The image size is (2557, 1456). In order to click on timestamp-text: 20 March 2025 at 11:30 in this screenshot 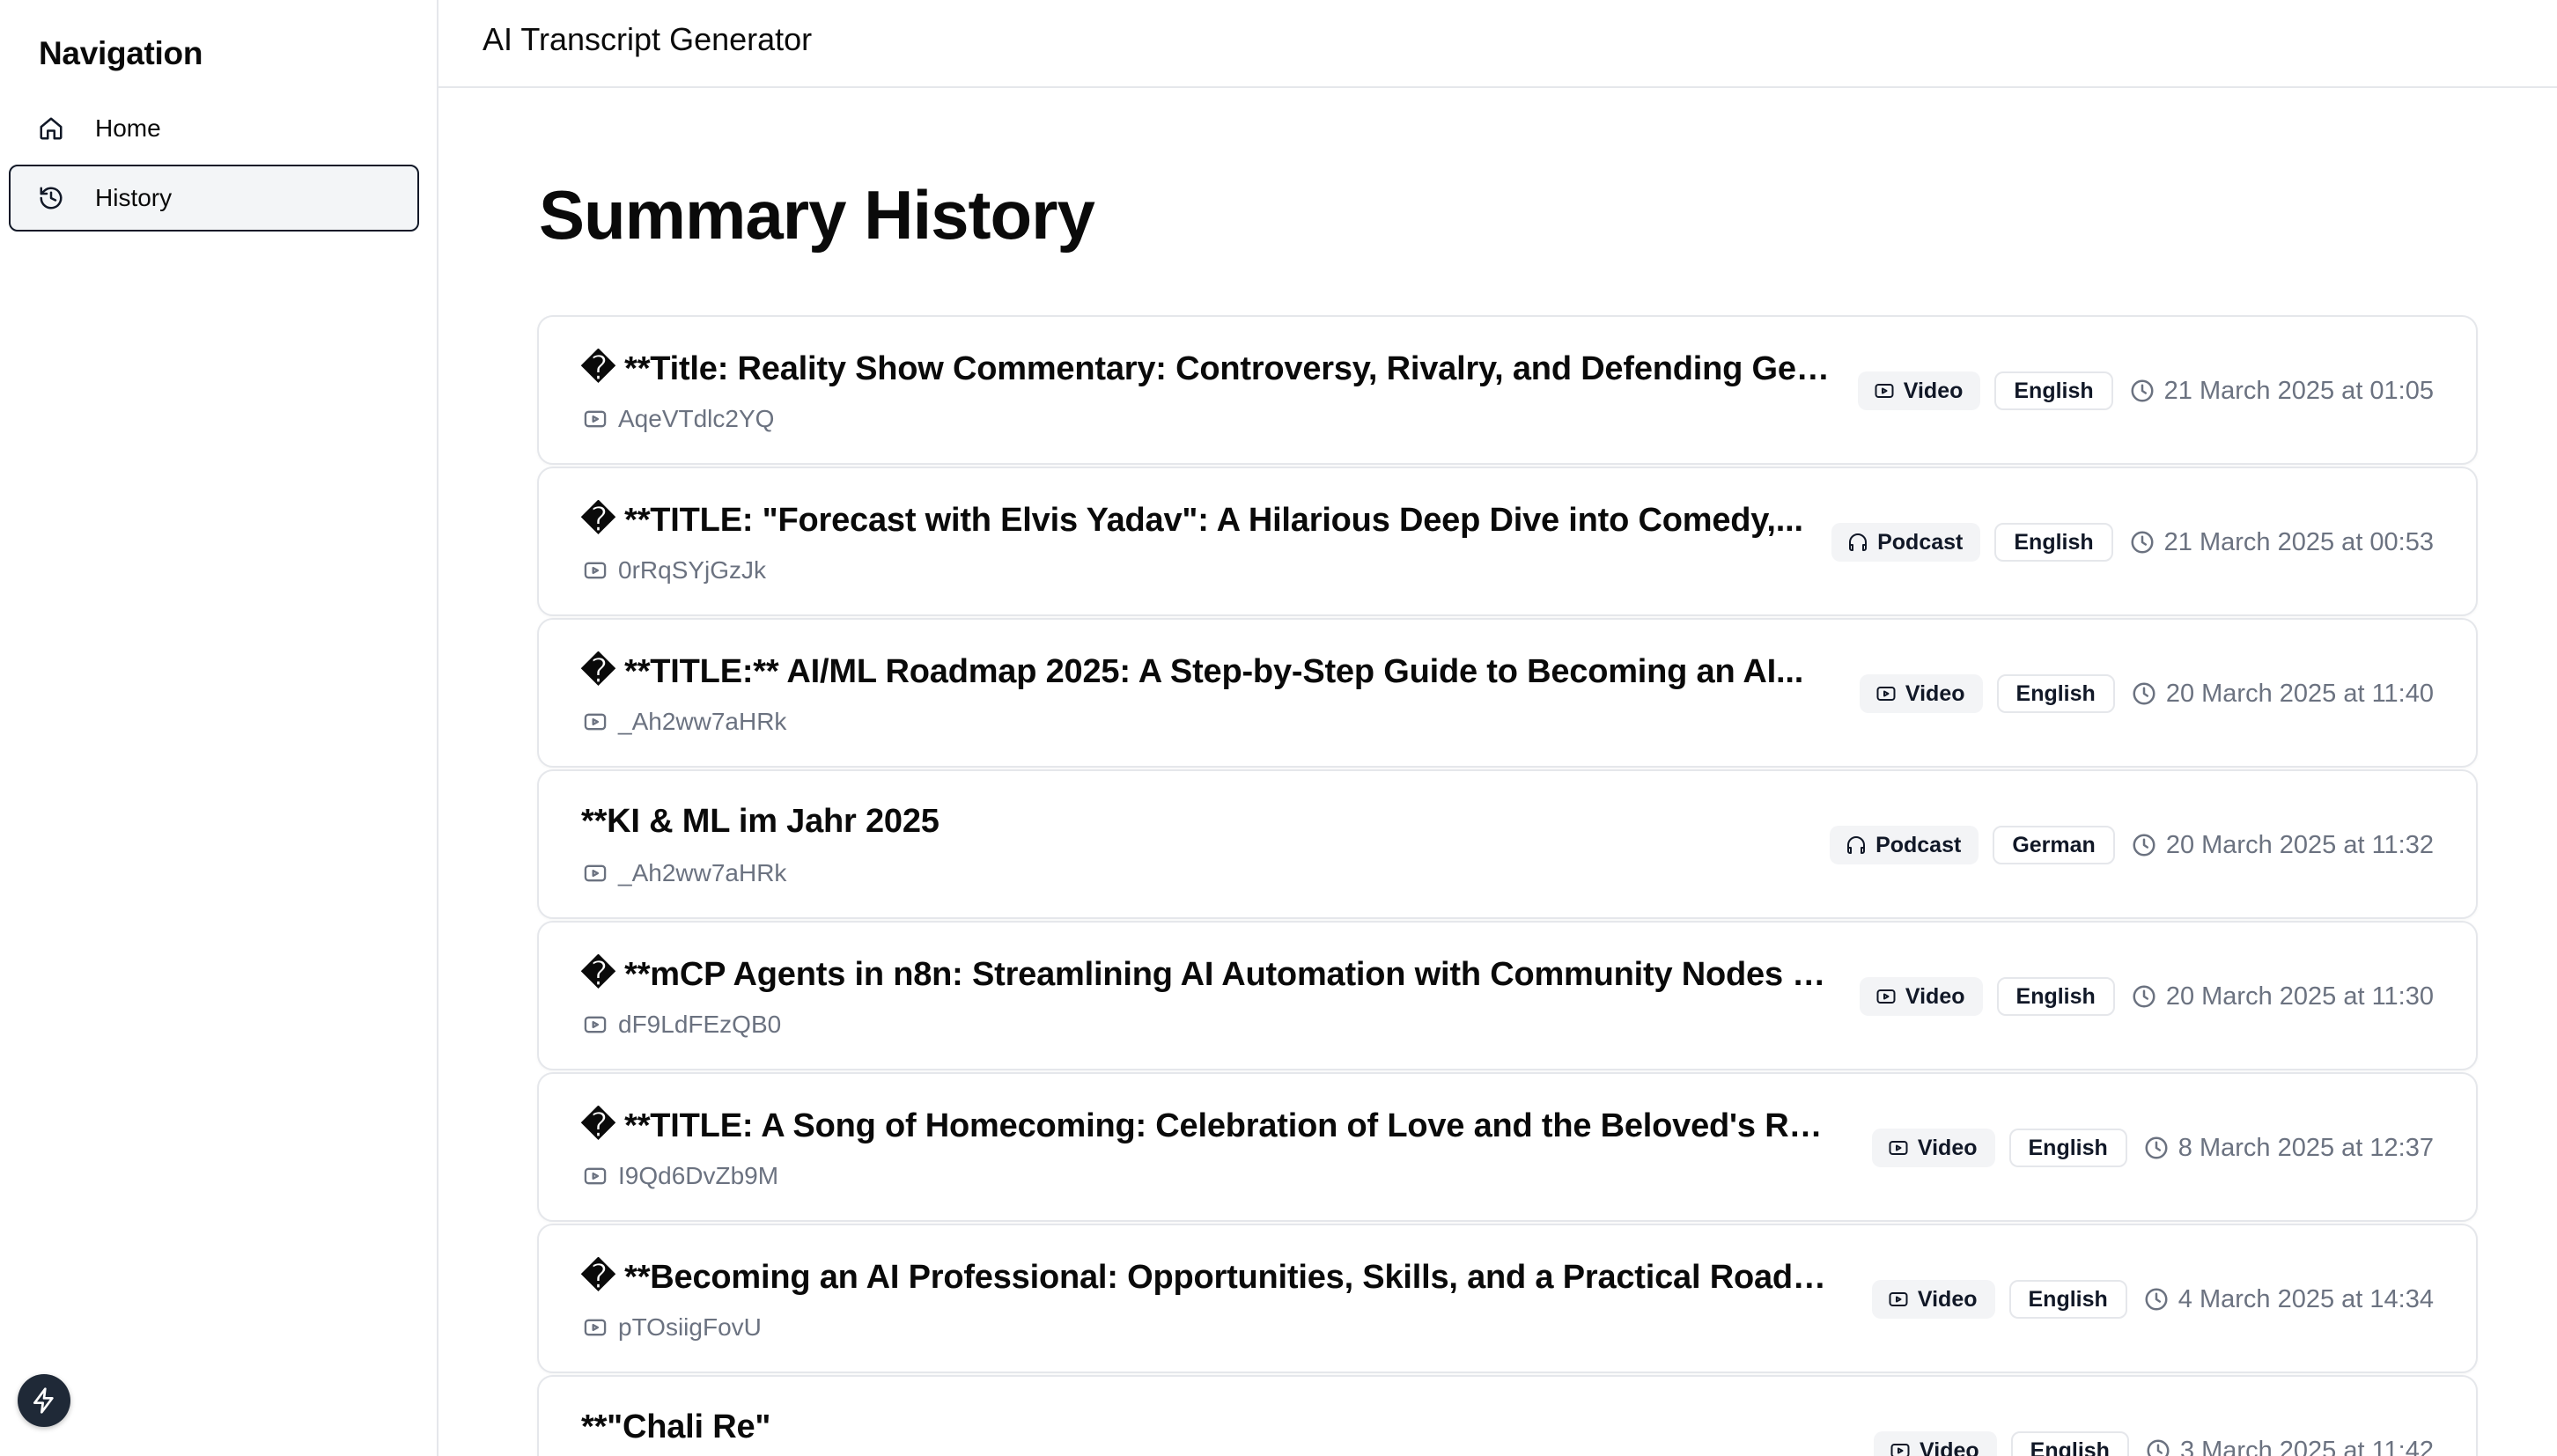, I will do `click(2299, 997)`.